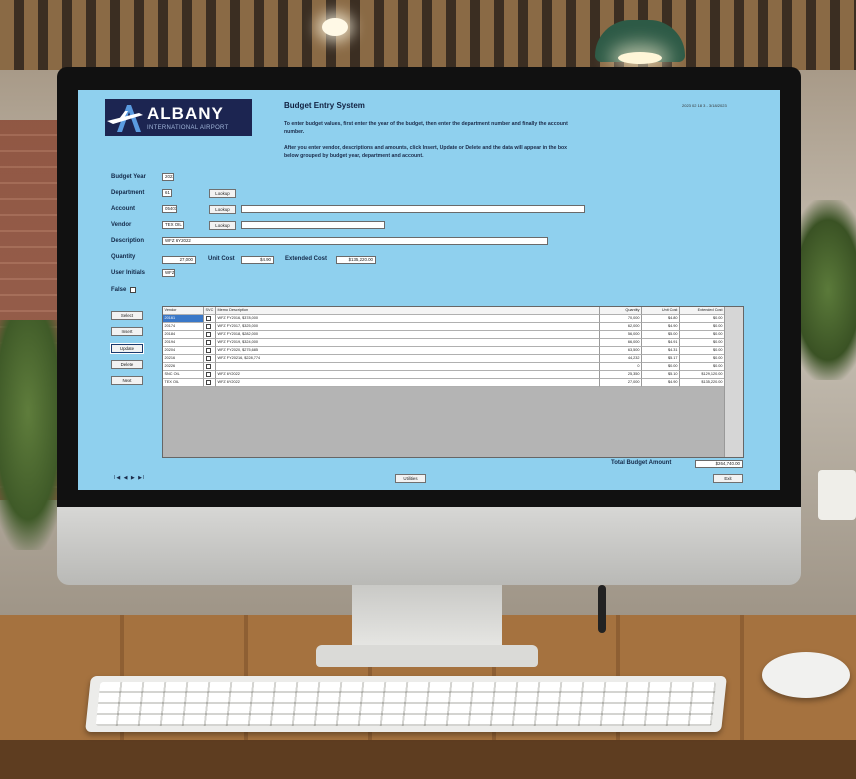 Image resolution: width=856 pixels, height=779 pixels. Describe the element at coordinates (222, 225) in the screenshot. I see `vendor-lookup-button: Lookup` at that location.